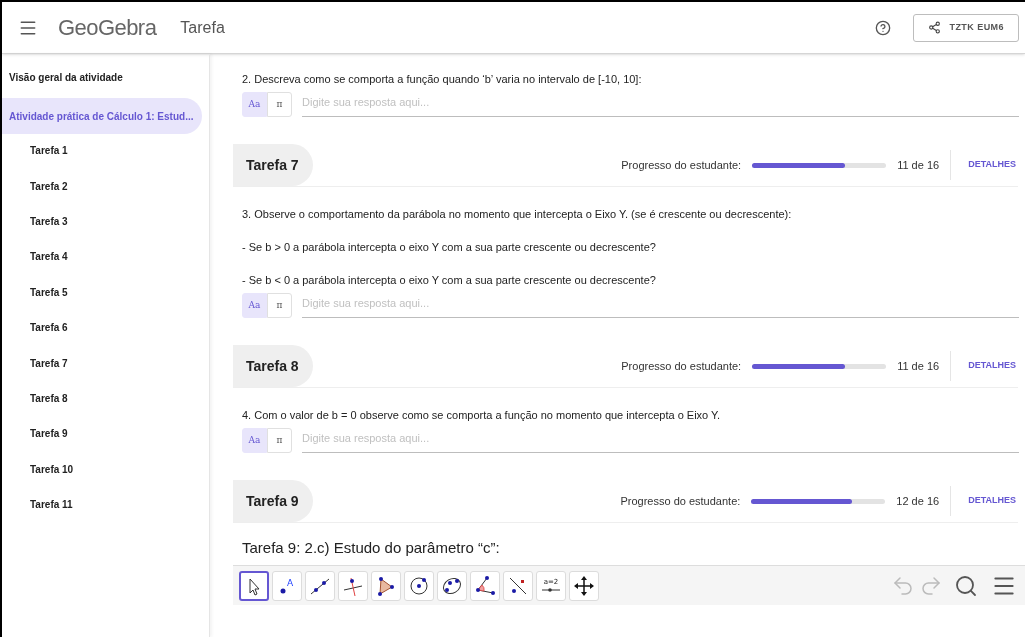 This screenshot has width=1025, height=637. I want to click on sidebar-item: Tarefa 6, so click(102, 327).